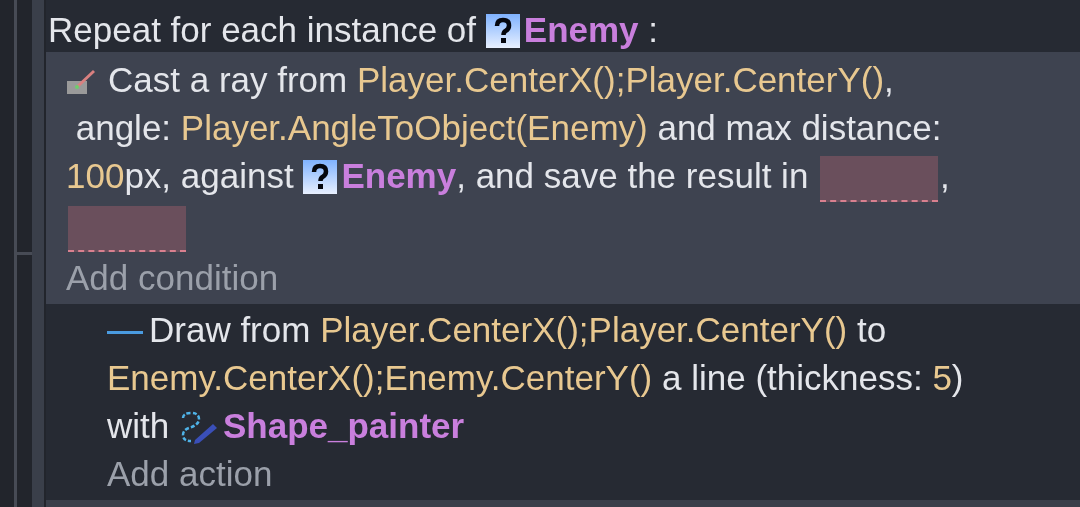 This screenshot has height=507, width=1080. I want to click on add-condition-link: Add condition, so click(172, 277).